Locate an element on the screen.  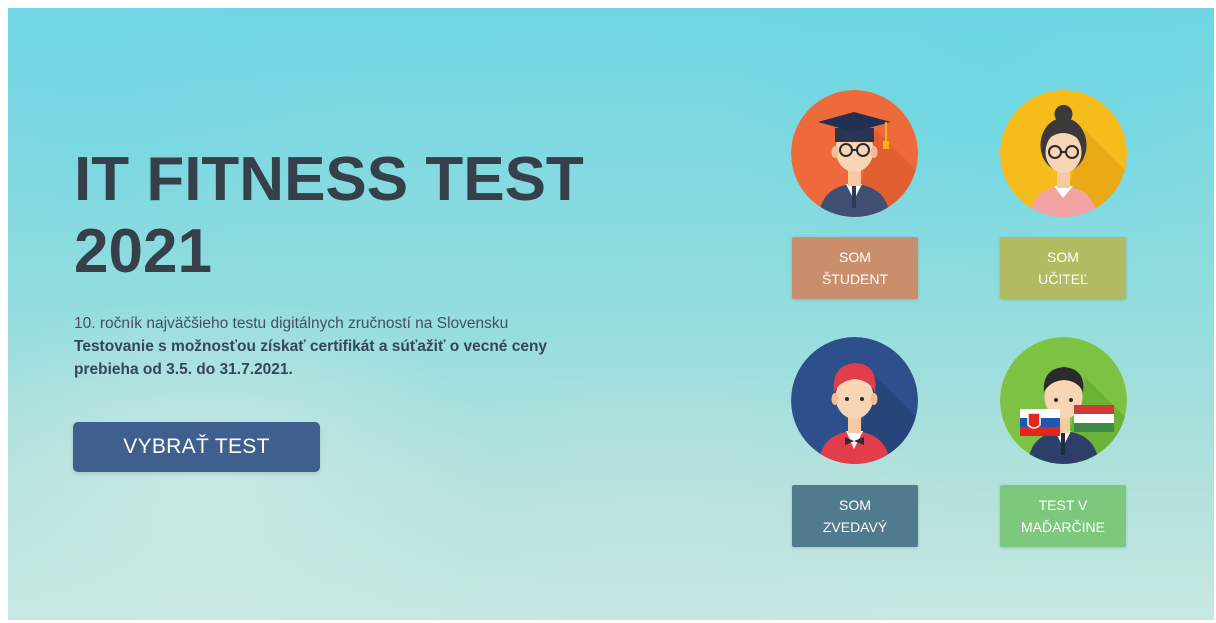
choose-test-button: VYBRAŤ TEST is located at coordinates (196, 447).